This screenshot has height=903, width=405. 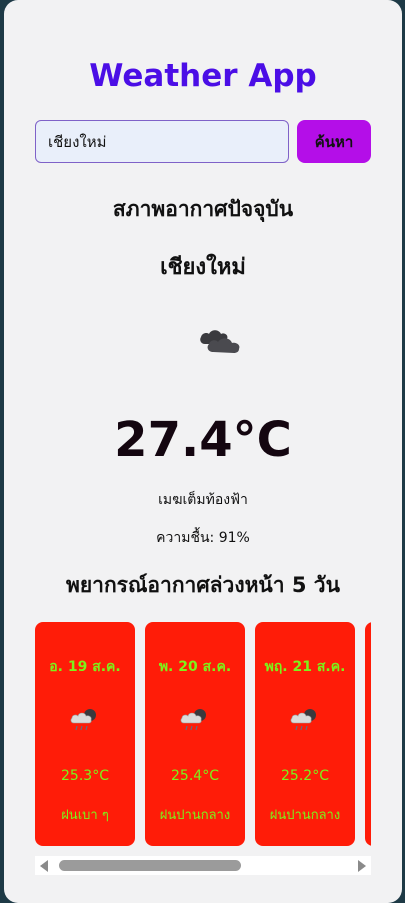 What do you see at coordinates (203, 267) in the screenshot?
I see `city-name: เชียงใหม่` at bounding box center [203, 267].